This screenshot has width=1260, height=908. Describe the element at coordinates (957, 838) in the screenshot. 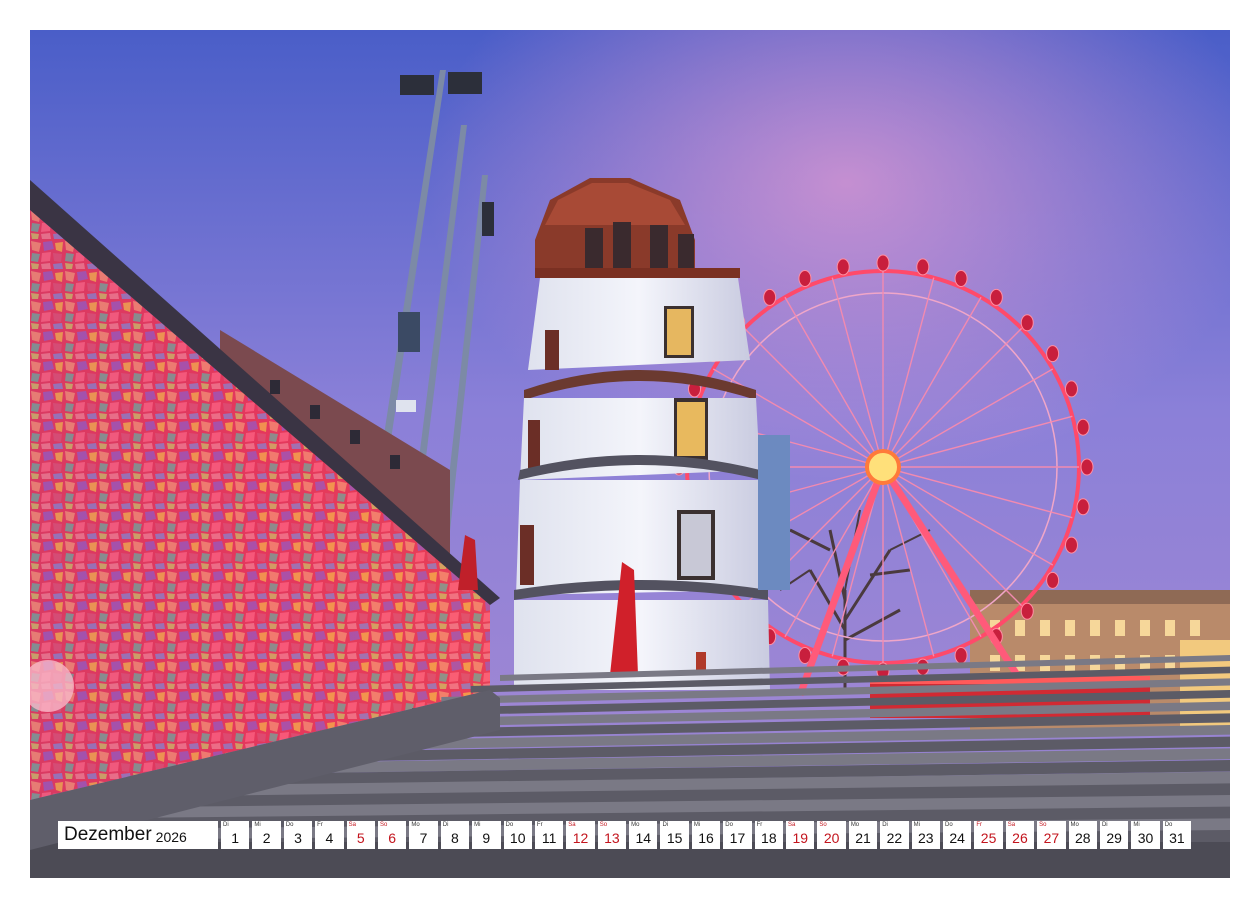

I see `day-number: 24` at that location.